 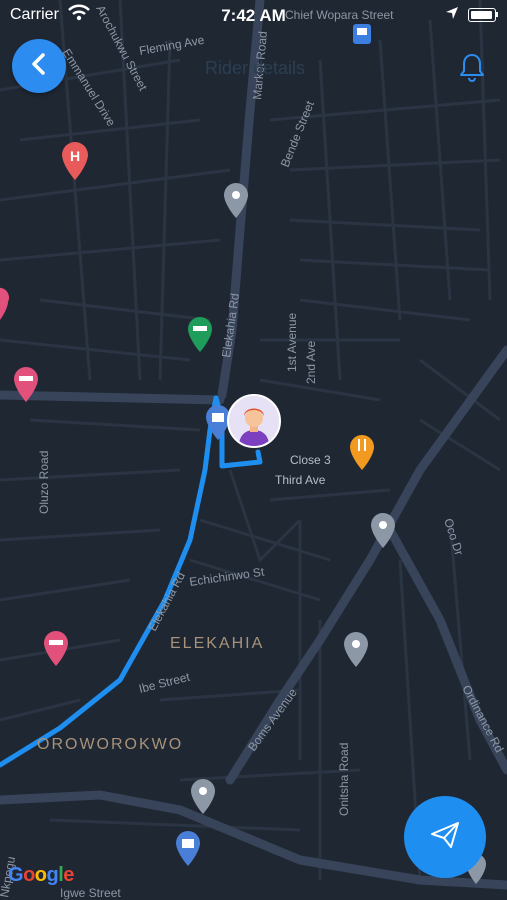 I want to click on google-logo: Google, so click(x=41, y=875).